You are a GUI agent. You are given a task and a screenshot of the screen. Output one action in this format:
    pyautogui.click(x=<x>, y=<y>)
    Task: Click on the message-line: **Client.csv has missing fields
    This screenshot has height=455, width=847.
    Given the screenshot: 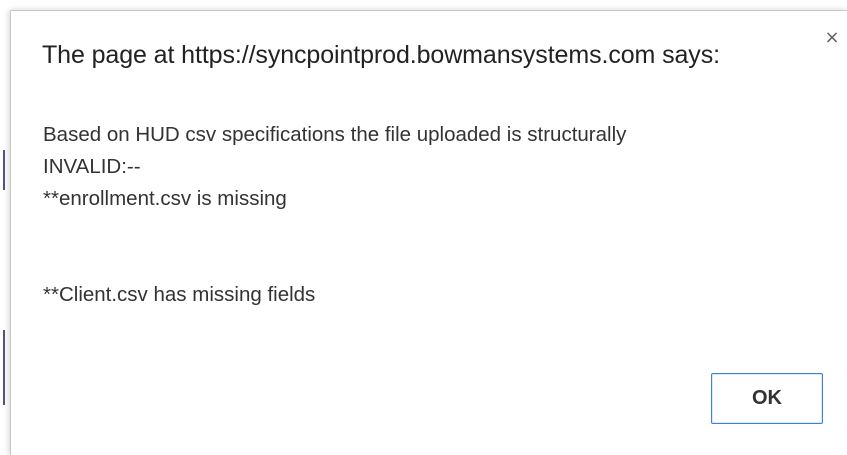 What is the action you would take?
    pyautogui.click(x=179, y=294)
    